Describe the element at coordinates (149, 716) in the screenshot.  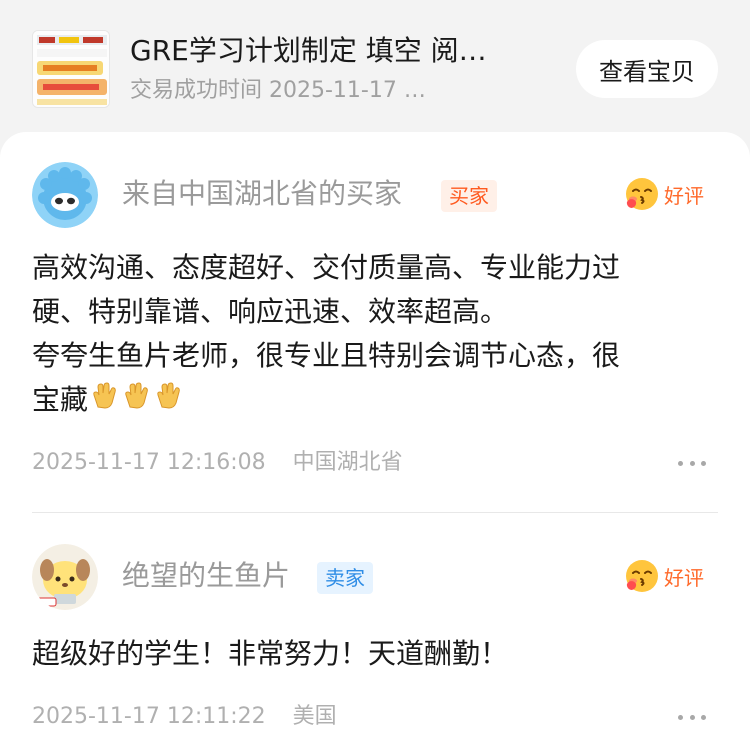
I see `review-date: 2025-11-17 12:11:22` at that location.